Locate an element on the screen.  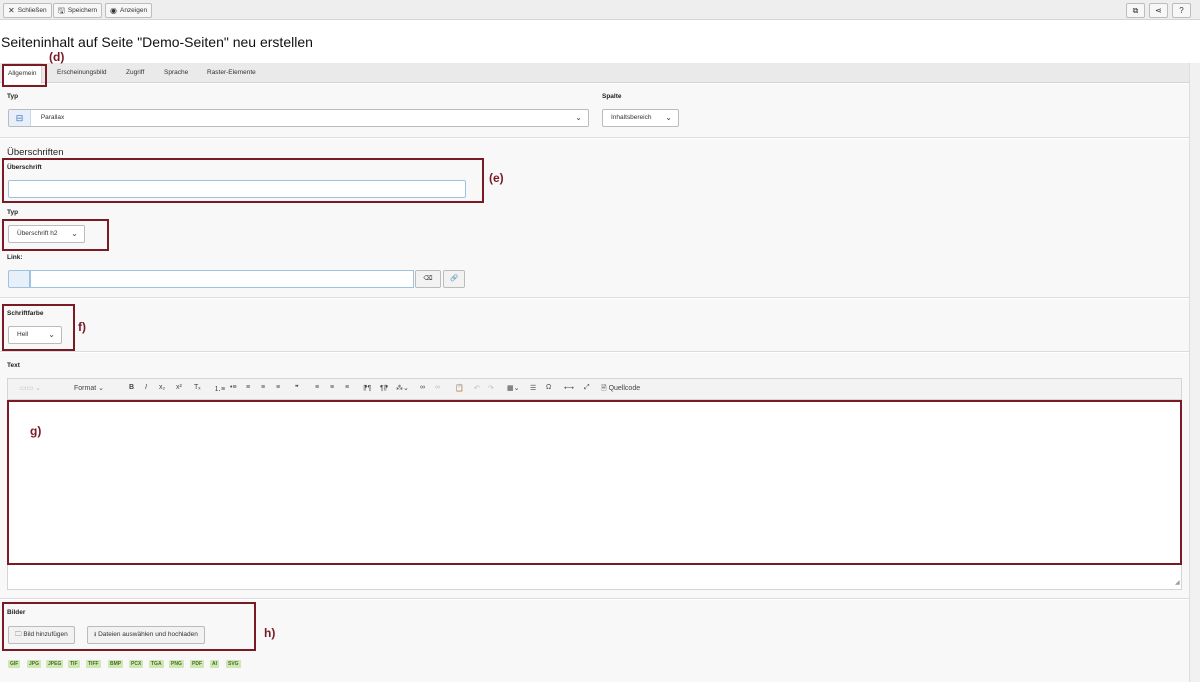
external-link-icon: ⧉ is located at coordinates (1135, 10).